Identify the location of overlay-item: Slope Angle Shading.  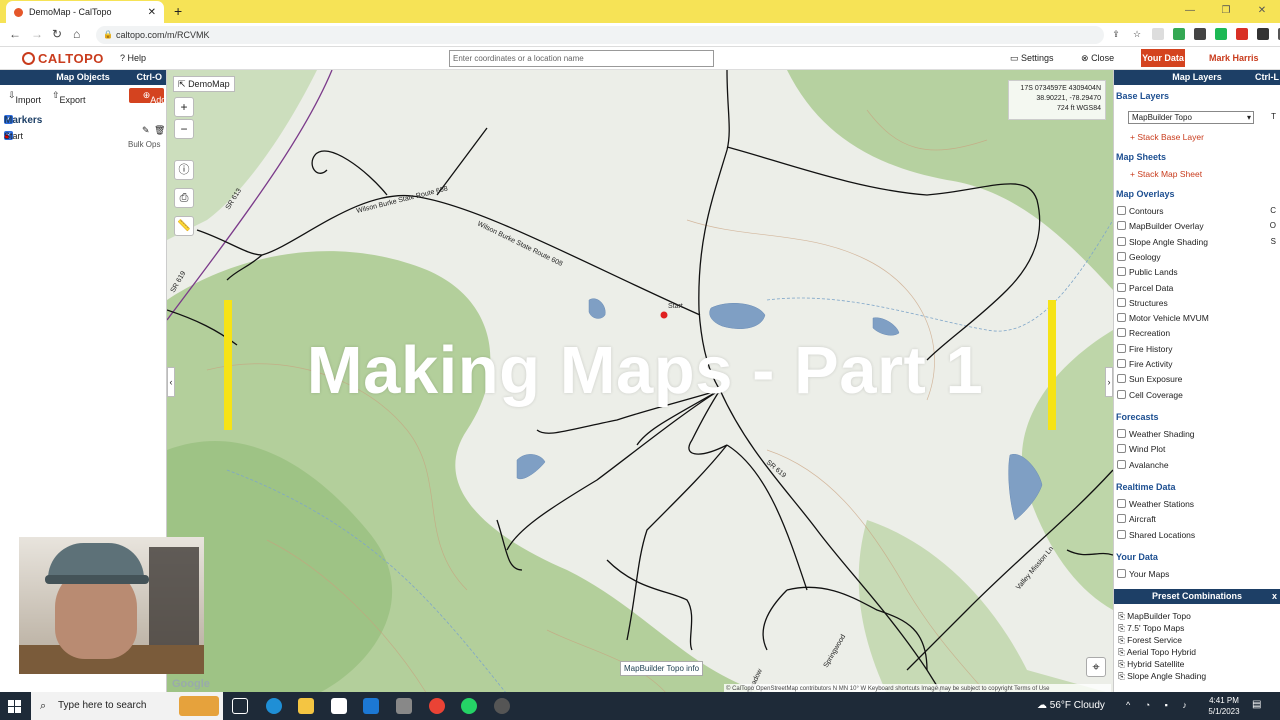
(1162, 241).